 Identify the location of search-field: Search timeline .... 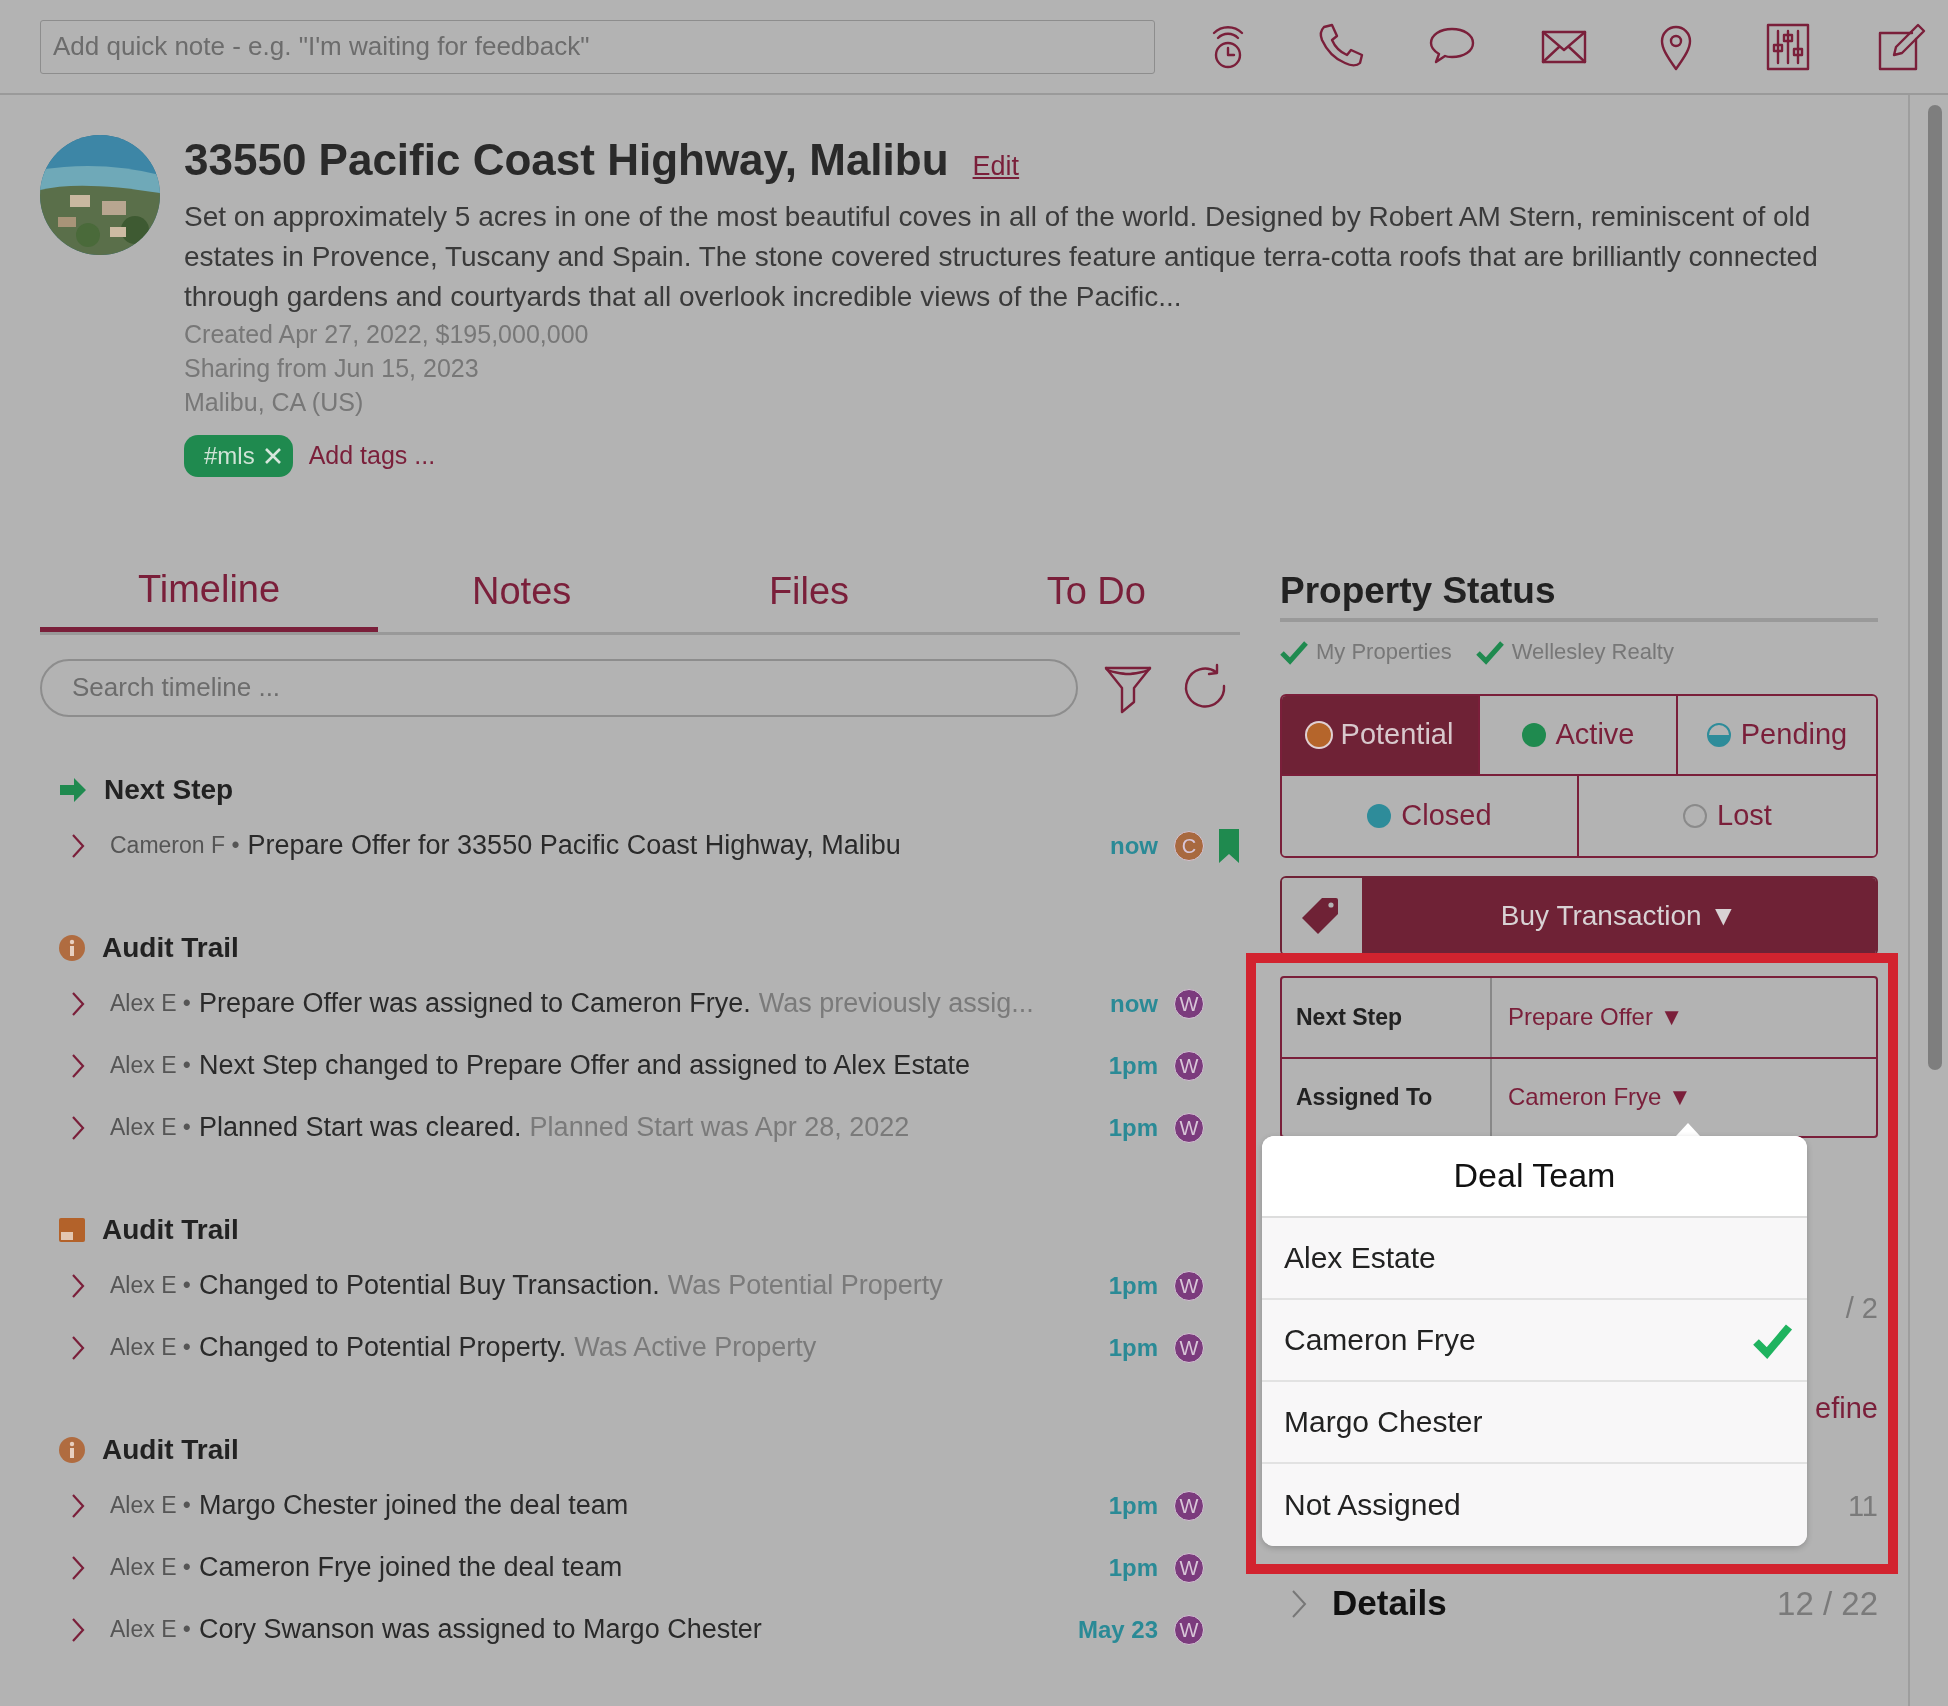
(559, 687).